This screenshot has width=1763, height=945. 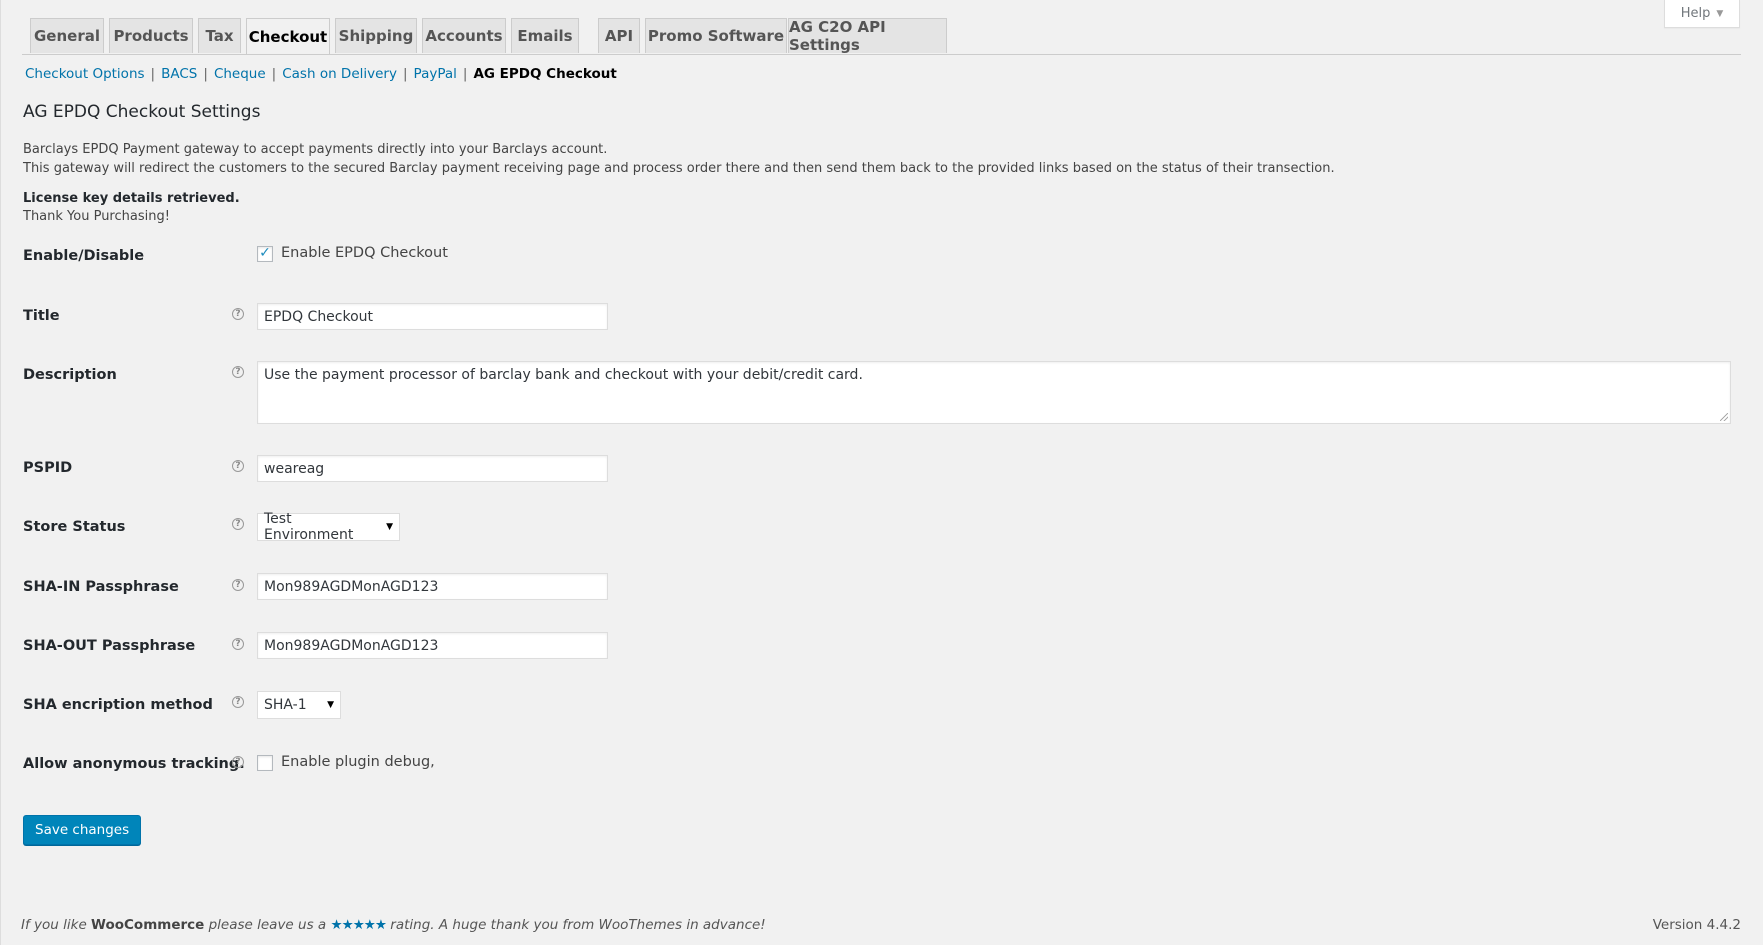 I want to click on chevron-down-icon: ▼, so click(x=1720, y=13).